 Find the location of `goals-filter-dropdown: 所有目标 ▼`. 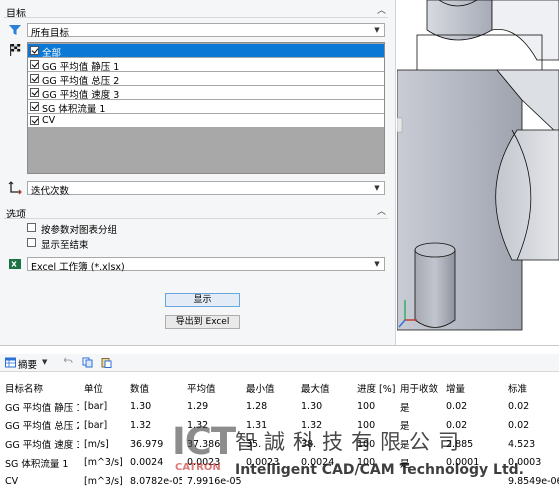

goals-filter-dropdown: 所有目标 ▼ is located at coordinates (206, 31).